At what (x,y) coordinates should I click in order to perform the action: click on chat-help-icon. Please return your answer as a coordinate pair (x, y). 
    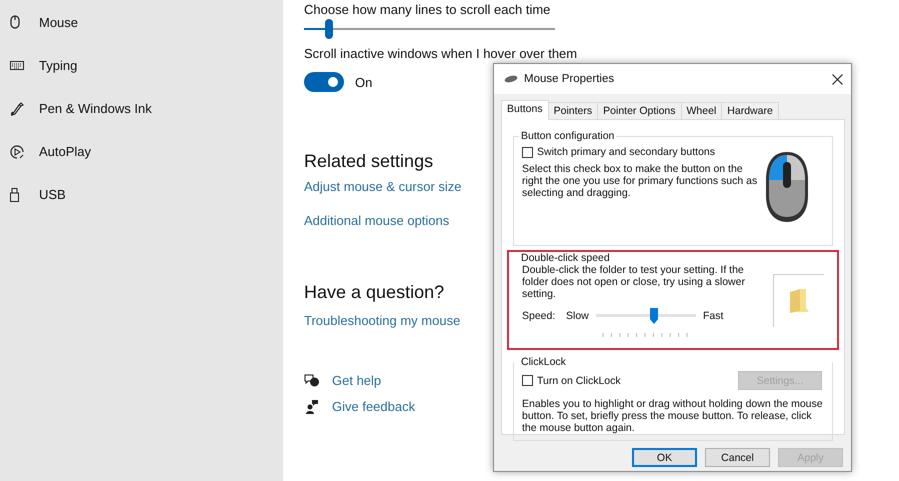
    Looking at the image, I should click on (312, 380).